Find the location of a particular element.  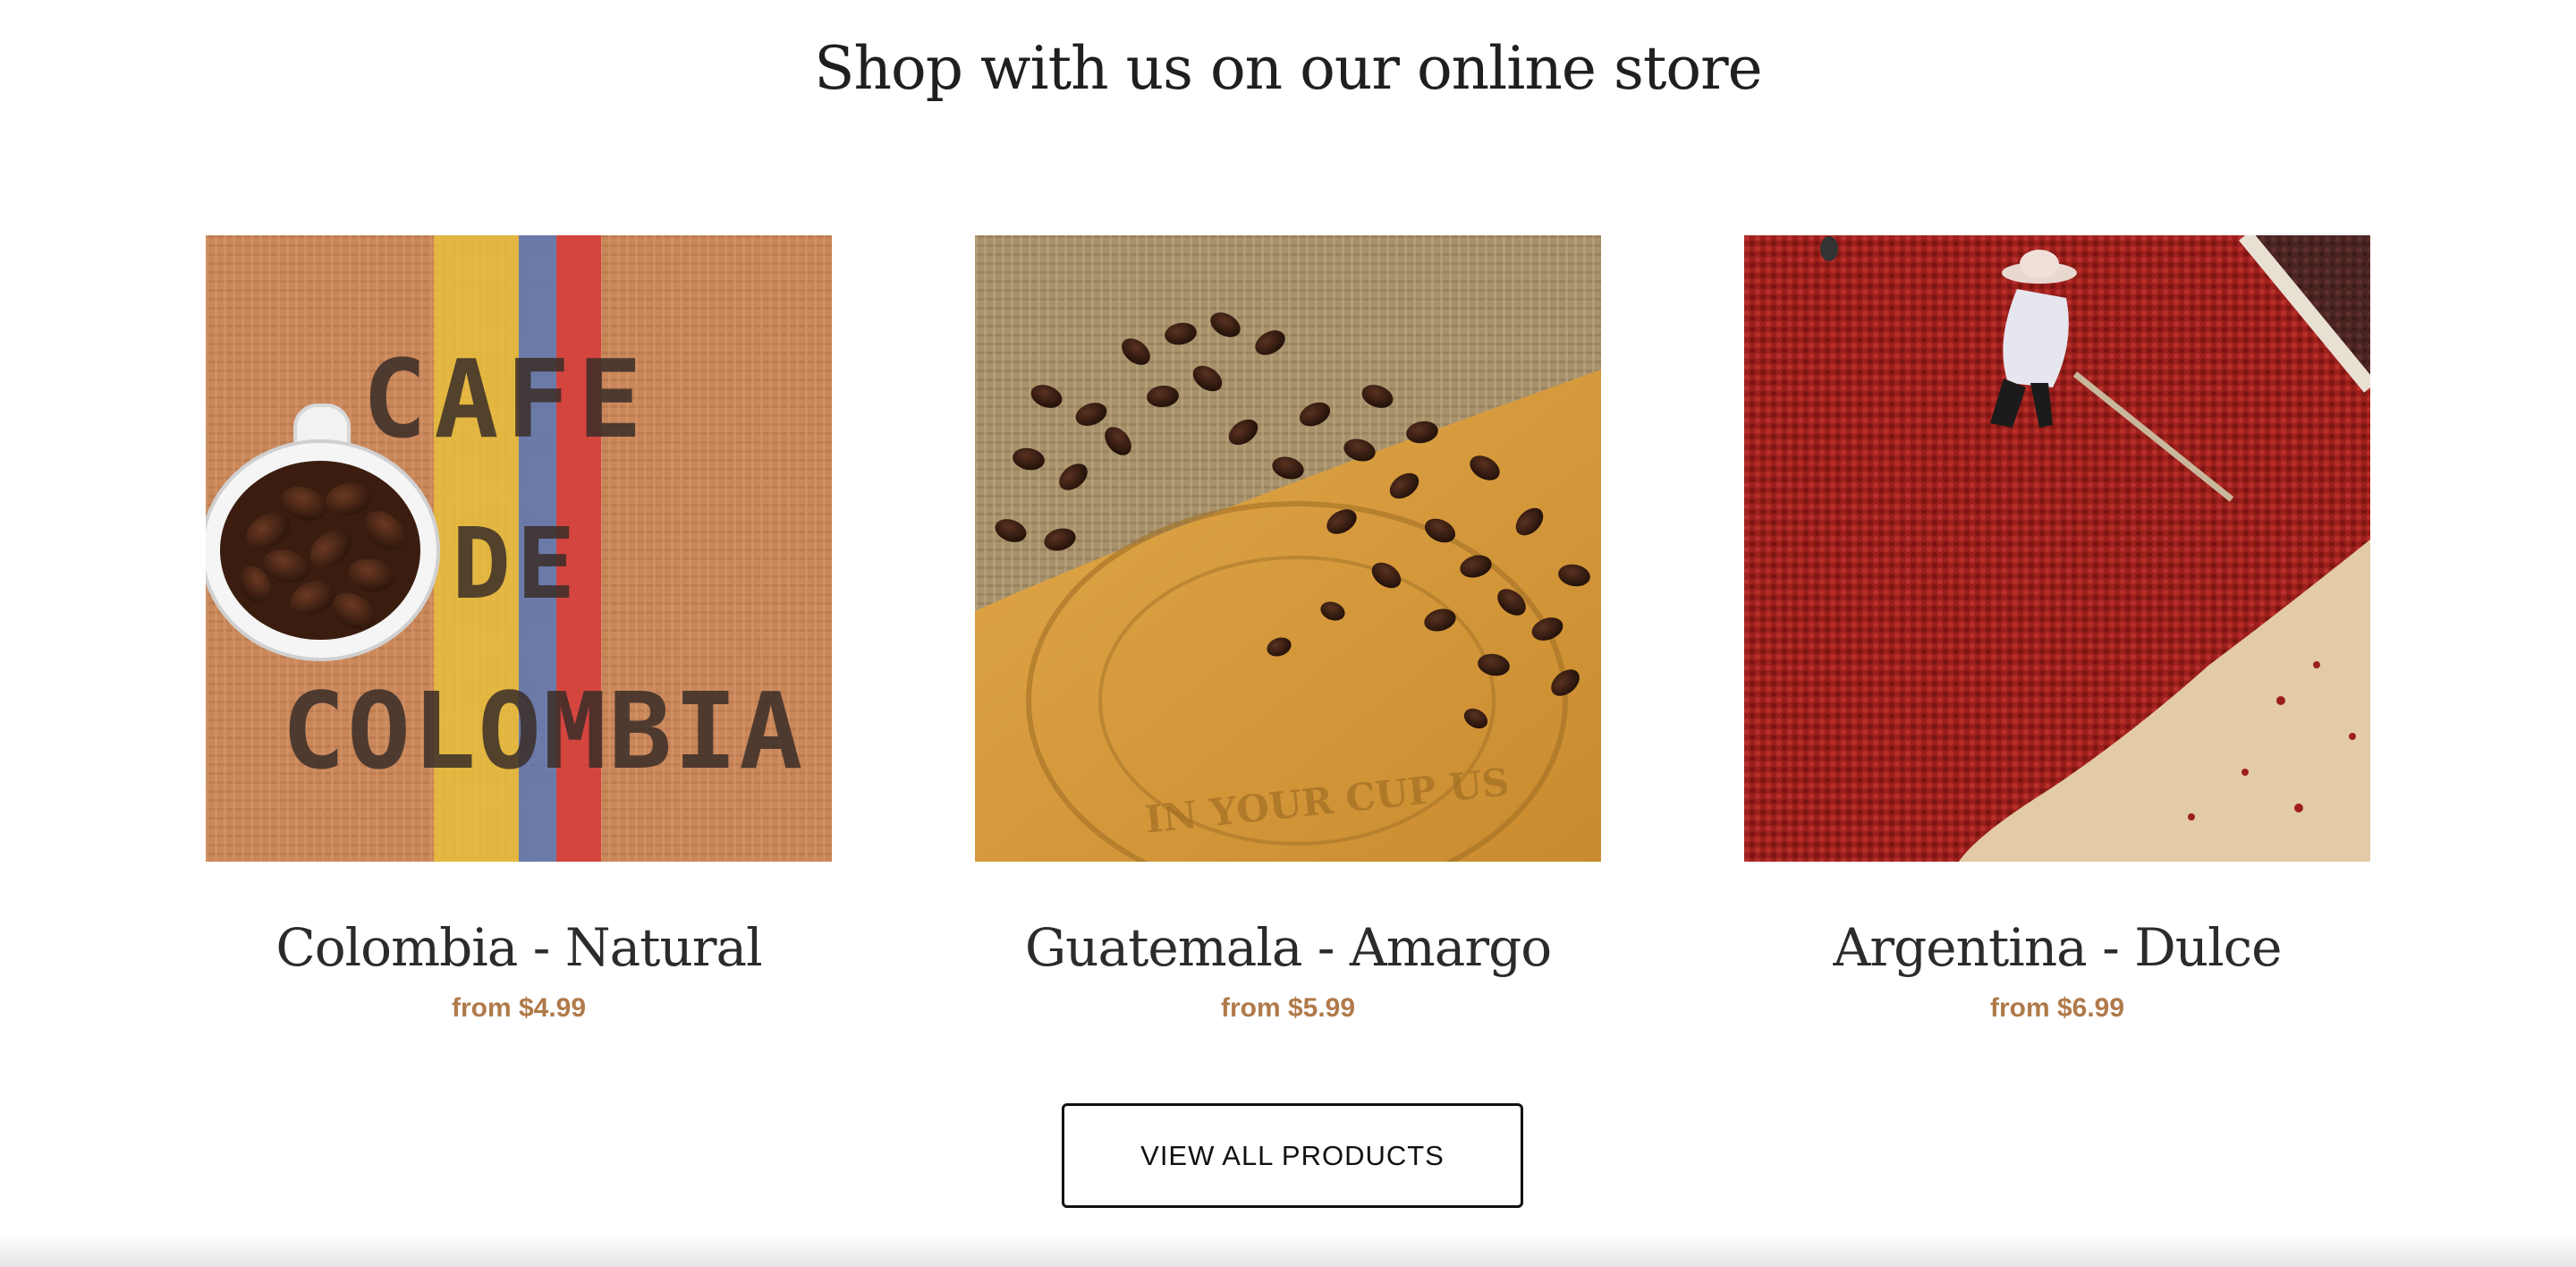

burlap-sack-image: CAFE DE COLOMBIA is located at coordinates (519, 548).